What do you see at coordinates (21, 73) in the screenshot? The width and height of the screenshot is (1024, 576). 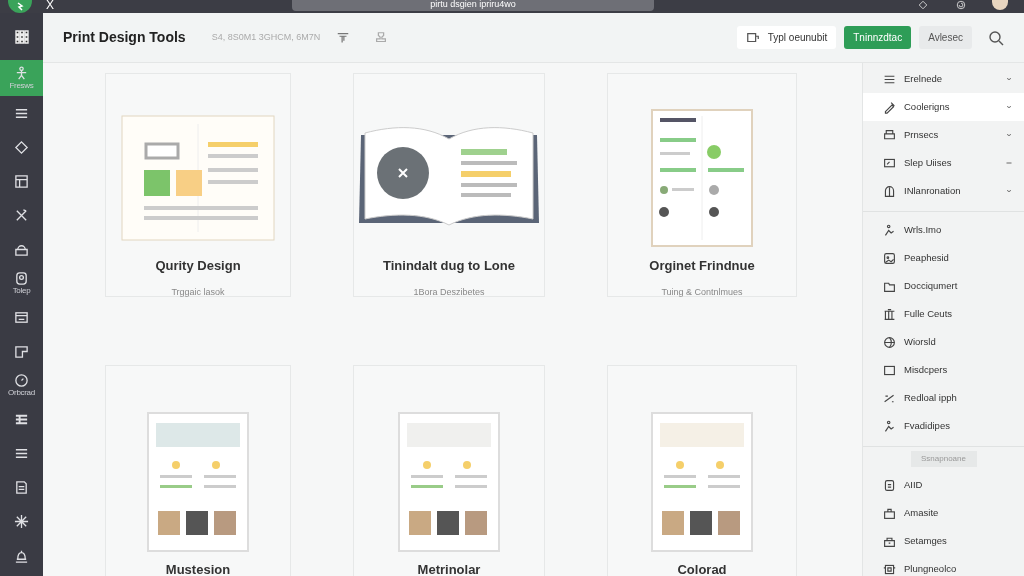 I see `person-icon` at bounding box center [21, 73].